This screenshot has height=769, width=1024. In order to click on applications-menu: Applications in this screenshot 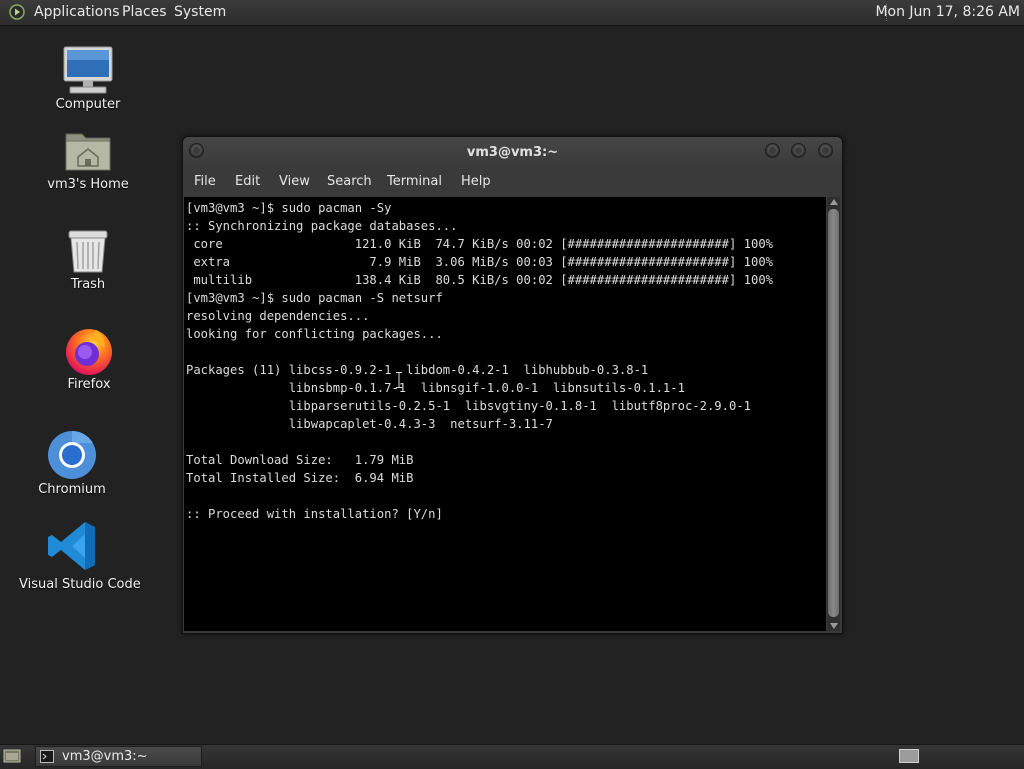, I will do `click(77, 12)`.